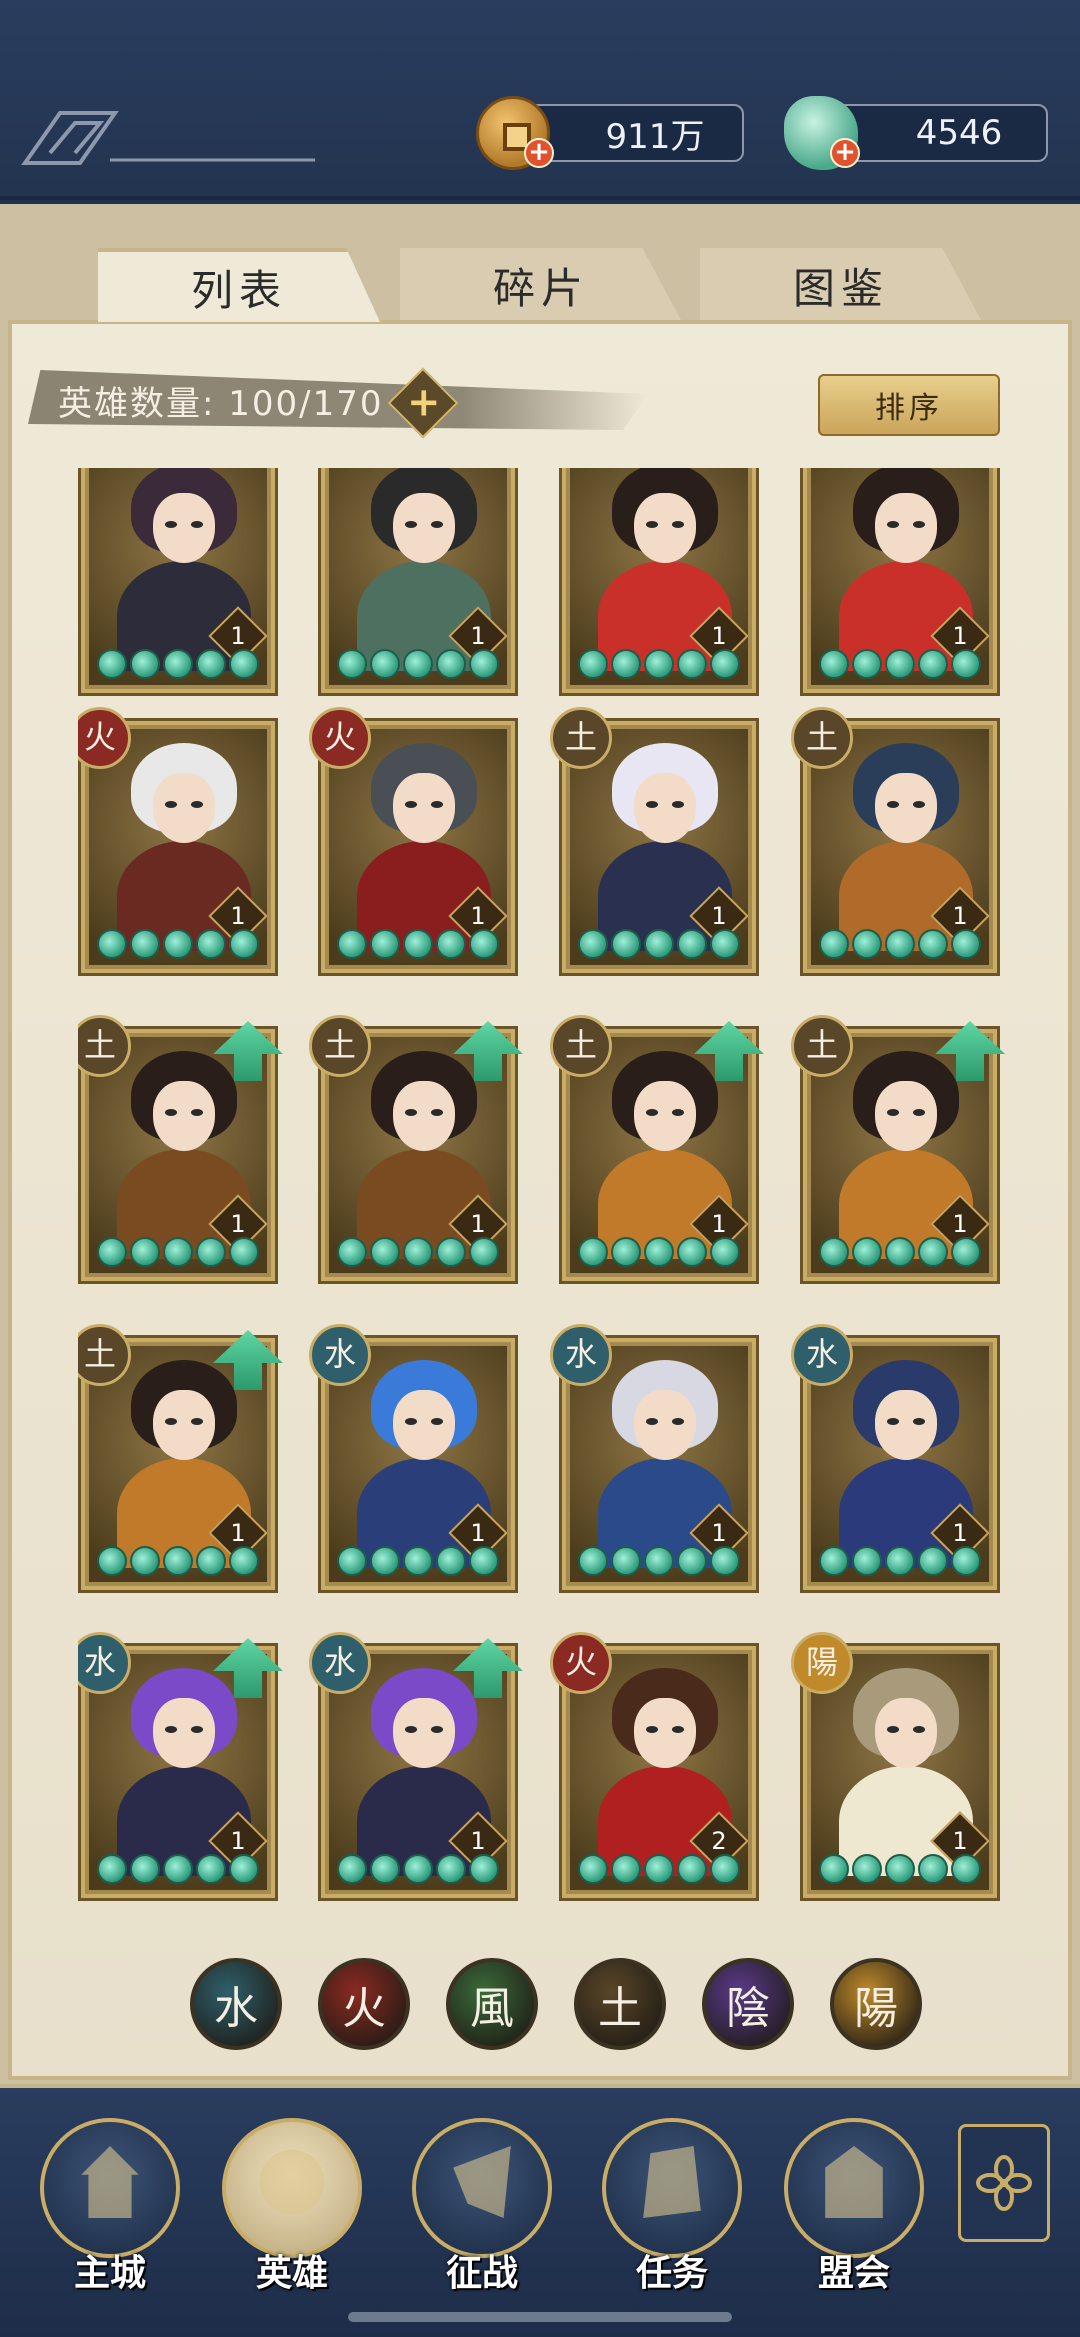 This screenshot has height=2337, width=1080. What do you see at coordinates (854, 2188) in the screenshot?
I see `nav-guild-gate` at bounding box center [854, 2188].